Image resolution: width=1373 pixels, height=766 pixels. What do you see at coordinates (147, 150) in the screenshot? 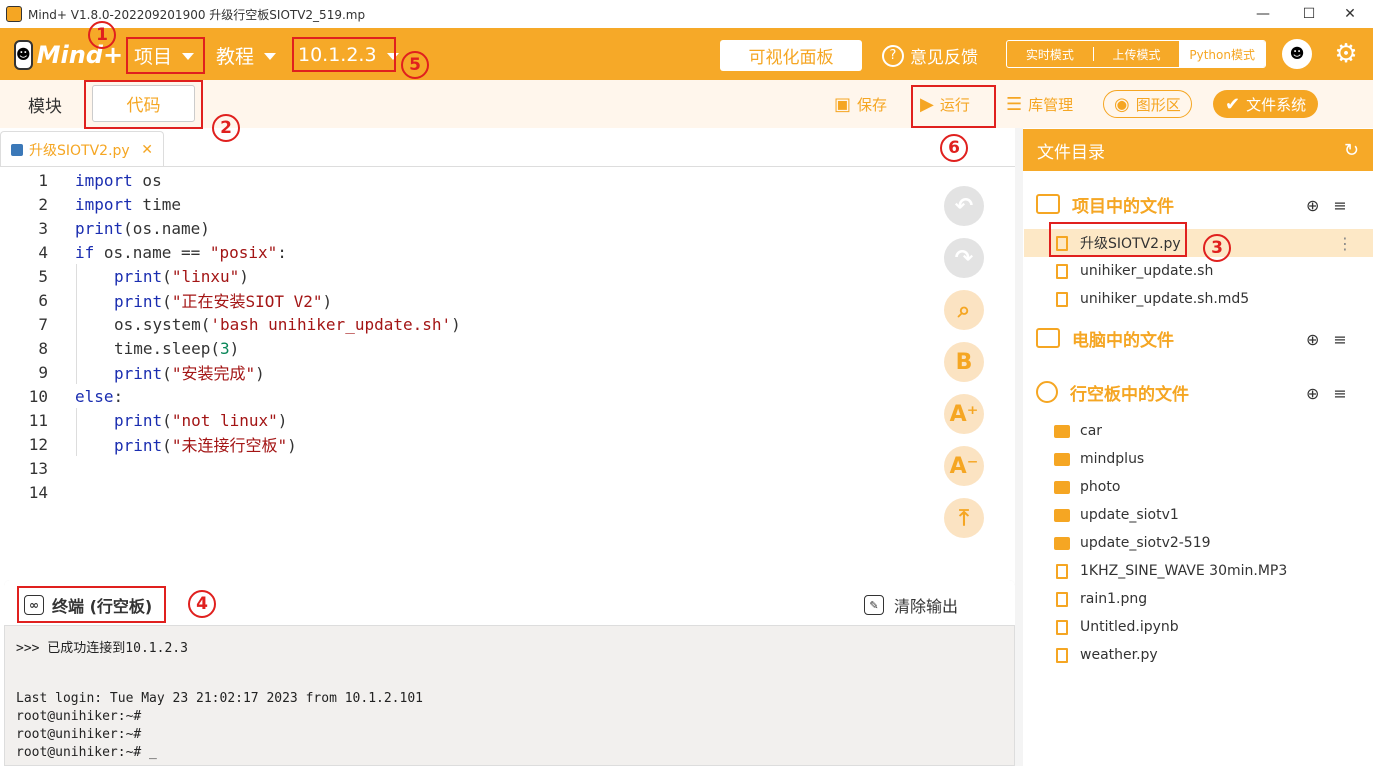
I see `close-icon: ✕` at bounding box center [147, 150].